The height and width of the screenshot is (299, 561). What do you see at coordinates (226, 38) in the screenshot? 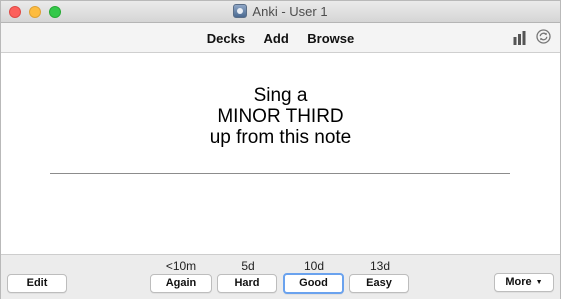
I see `decks-link: Decks` at bounding box center [226, 38].